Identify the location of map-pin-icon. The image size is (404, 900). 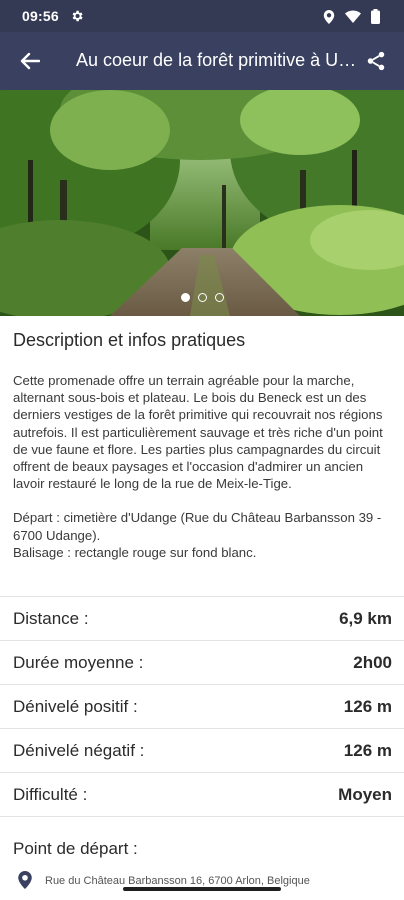
(25, 880).